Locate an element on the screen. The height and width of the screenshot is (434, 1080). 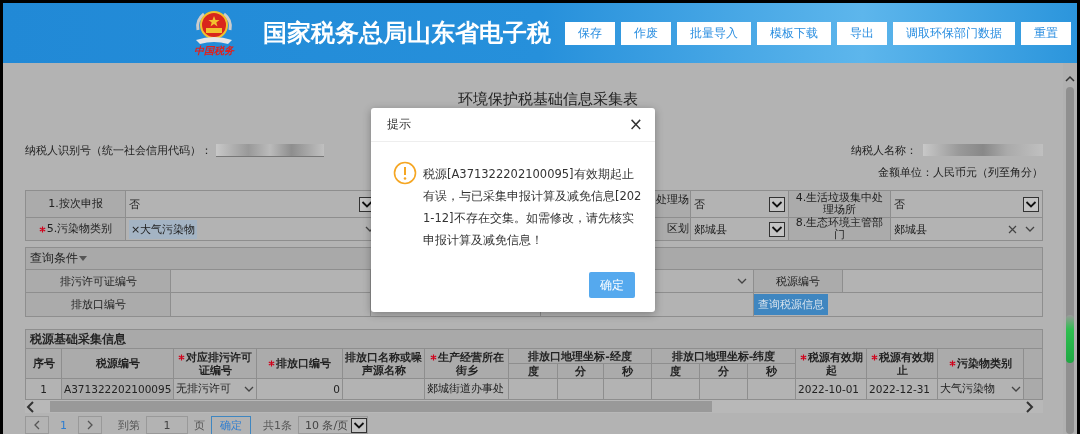
table-cell: 郯城街道办事处 is located at coordinates (466, 389).